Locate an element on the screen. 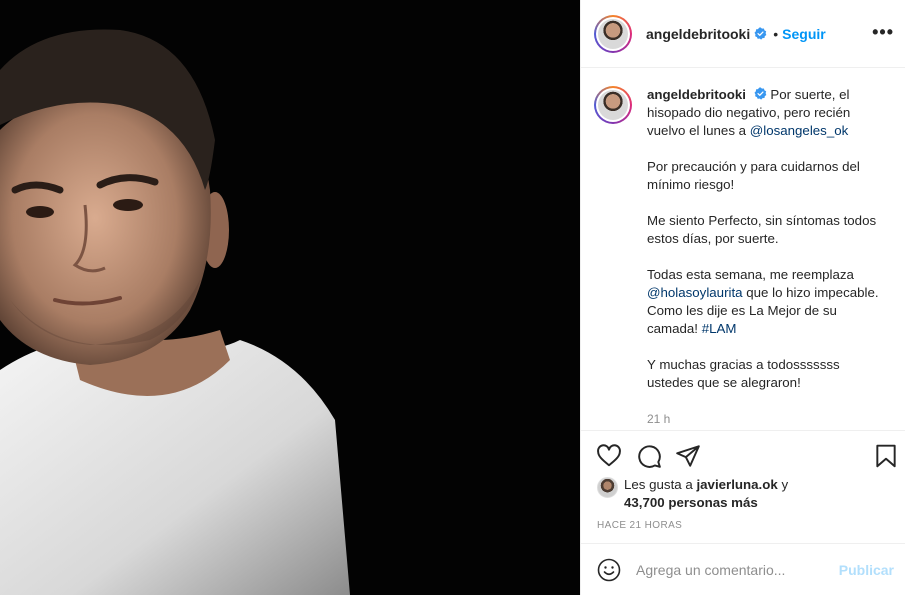 The image size is (905, 595). likes-mid: y is located at coordinates (783, 484).